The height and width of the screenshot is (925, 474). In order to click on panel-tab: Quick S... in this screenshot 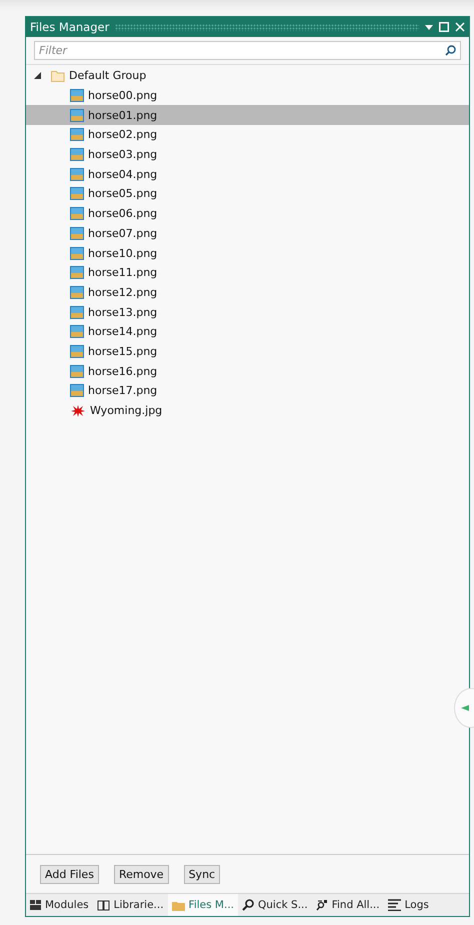, I will do `click(275, 905)`.